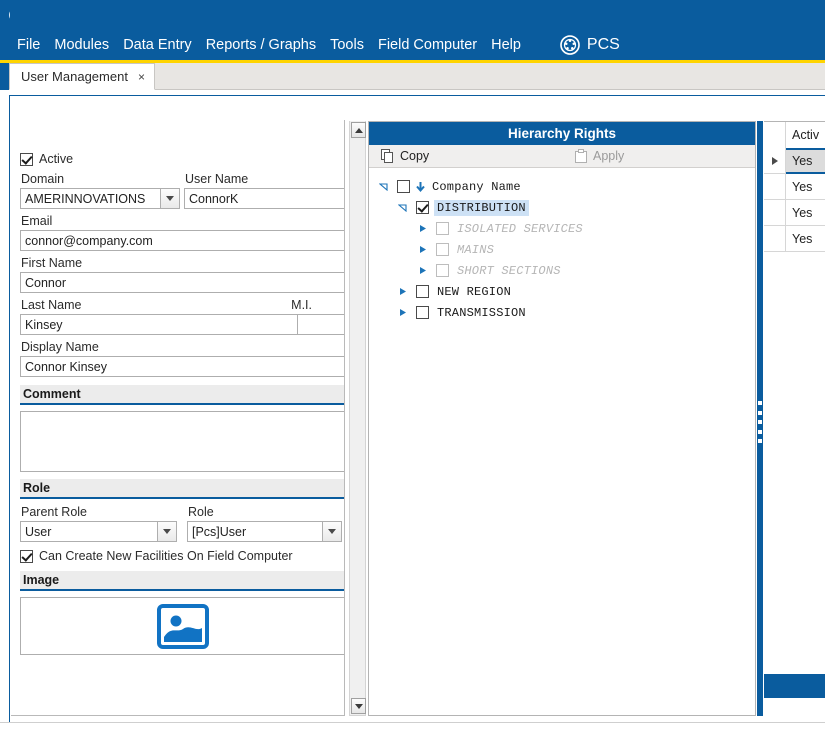 Image resolution: width=825 pixels, height=736 pixels. I want to click on image-placeholder-icon, so click(183, 626).